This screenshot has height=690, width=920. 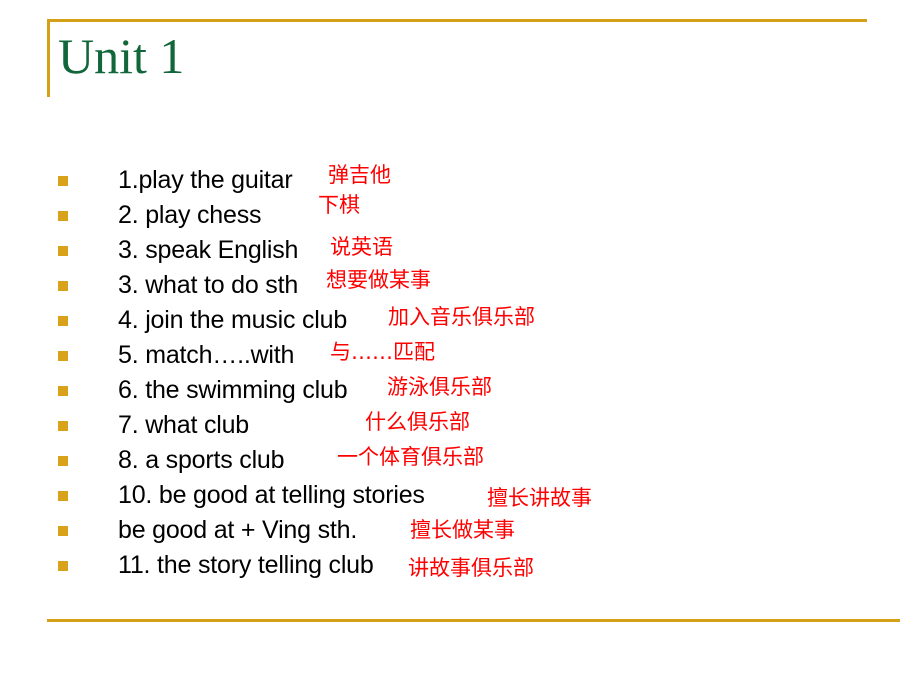 I want to click on left-gold-rule, so click(x=48, y=58).